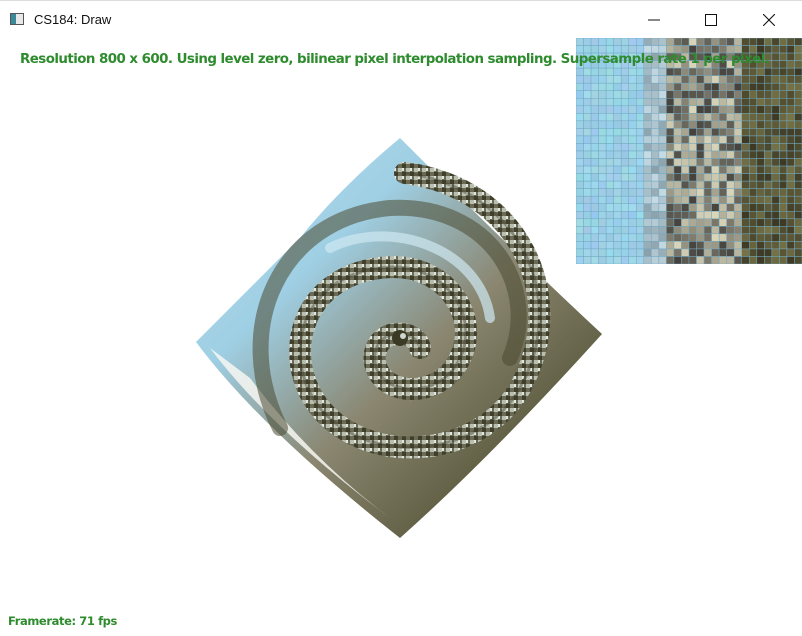  What do you see at coordinates (17, 19) in the screenshot?
I see `app-window-icon` at bounding box center [17, 19].